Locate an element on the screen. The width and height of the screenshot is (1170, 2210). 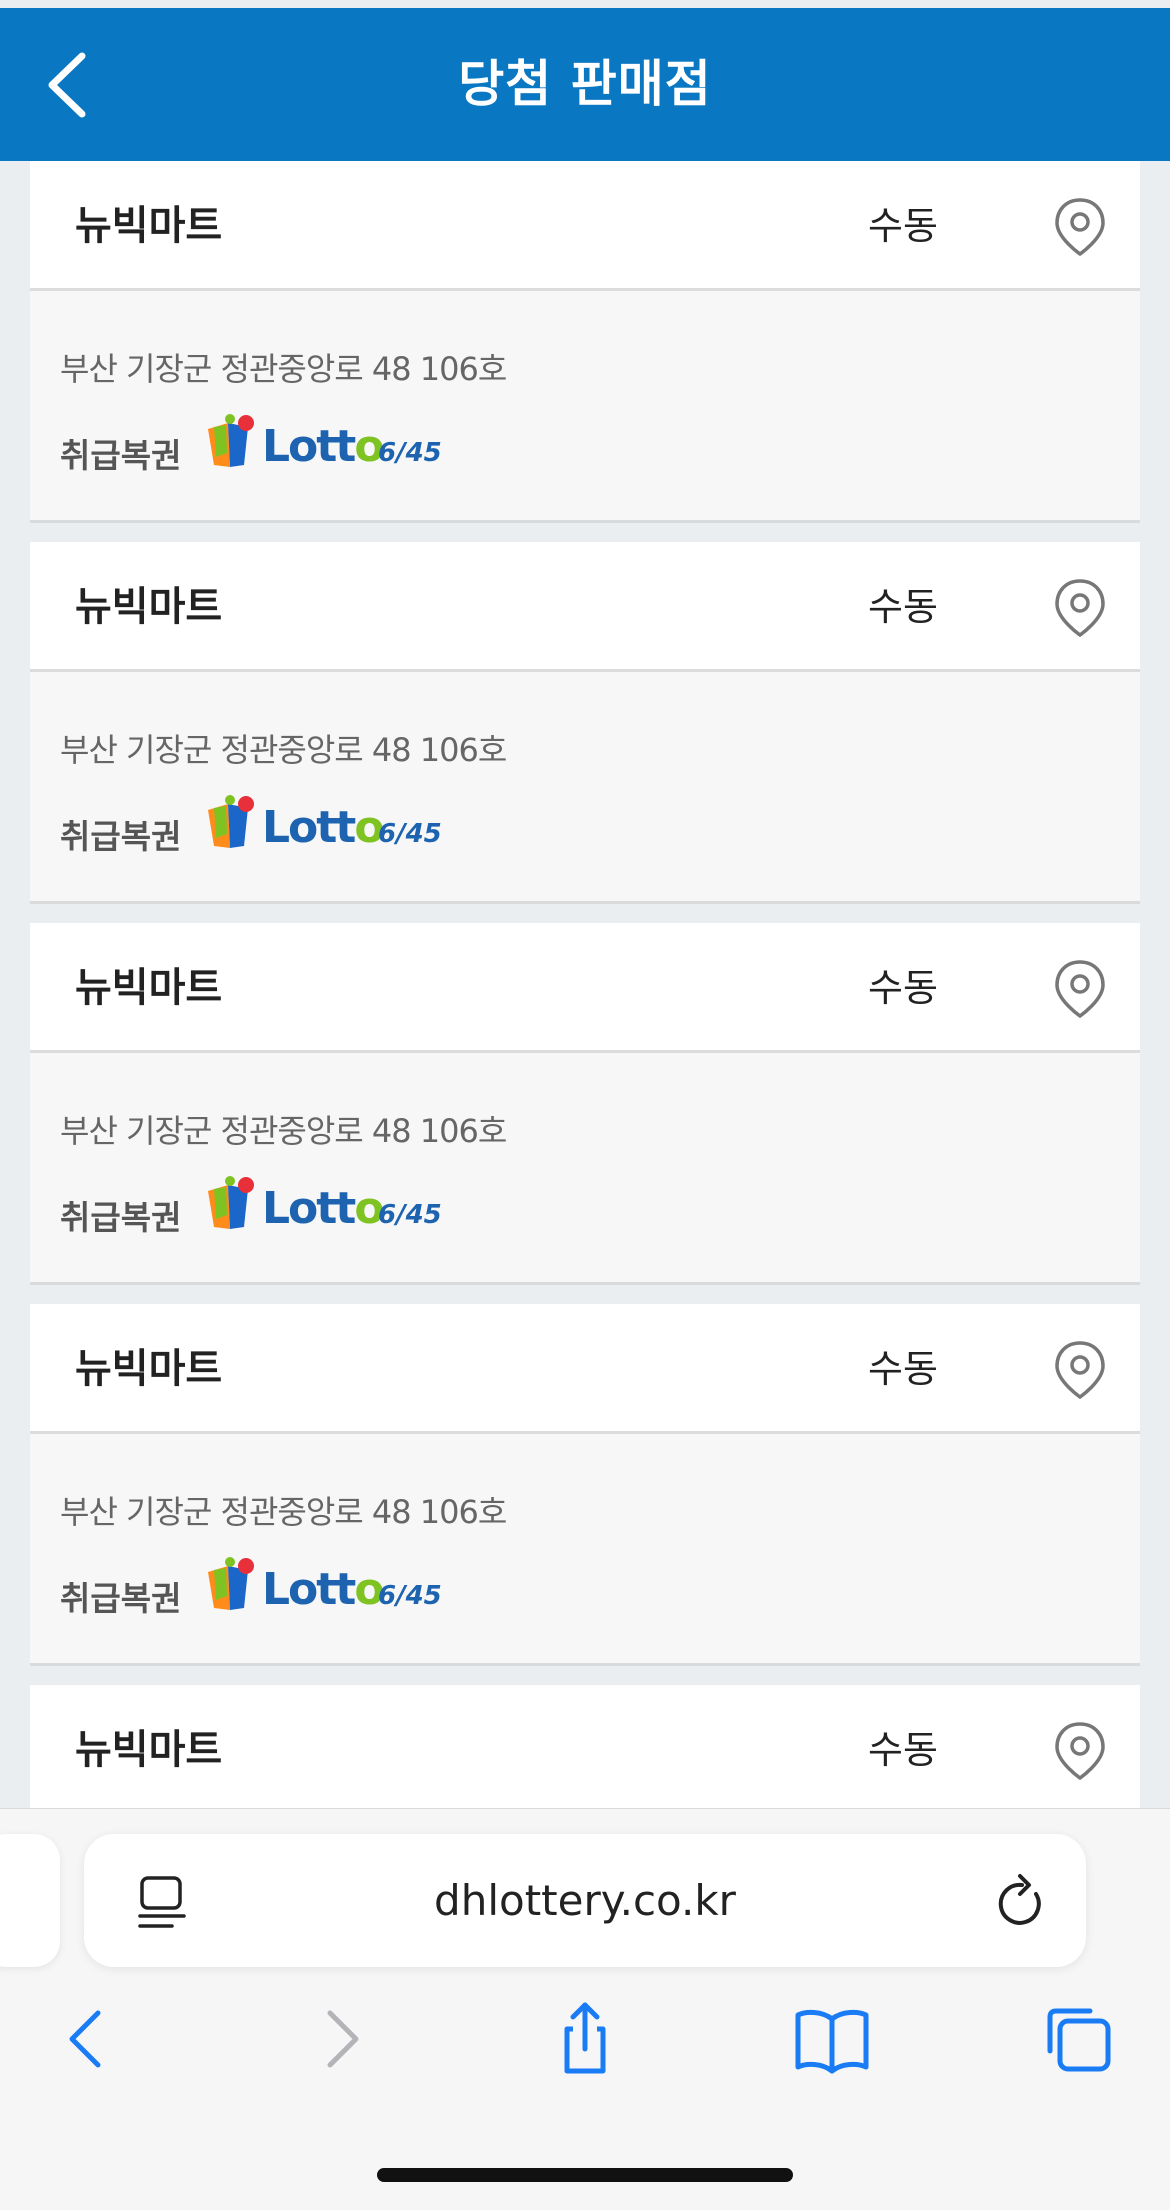
home-indicator is located at coordinates (585, 2175).